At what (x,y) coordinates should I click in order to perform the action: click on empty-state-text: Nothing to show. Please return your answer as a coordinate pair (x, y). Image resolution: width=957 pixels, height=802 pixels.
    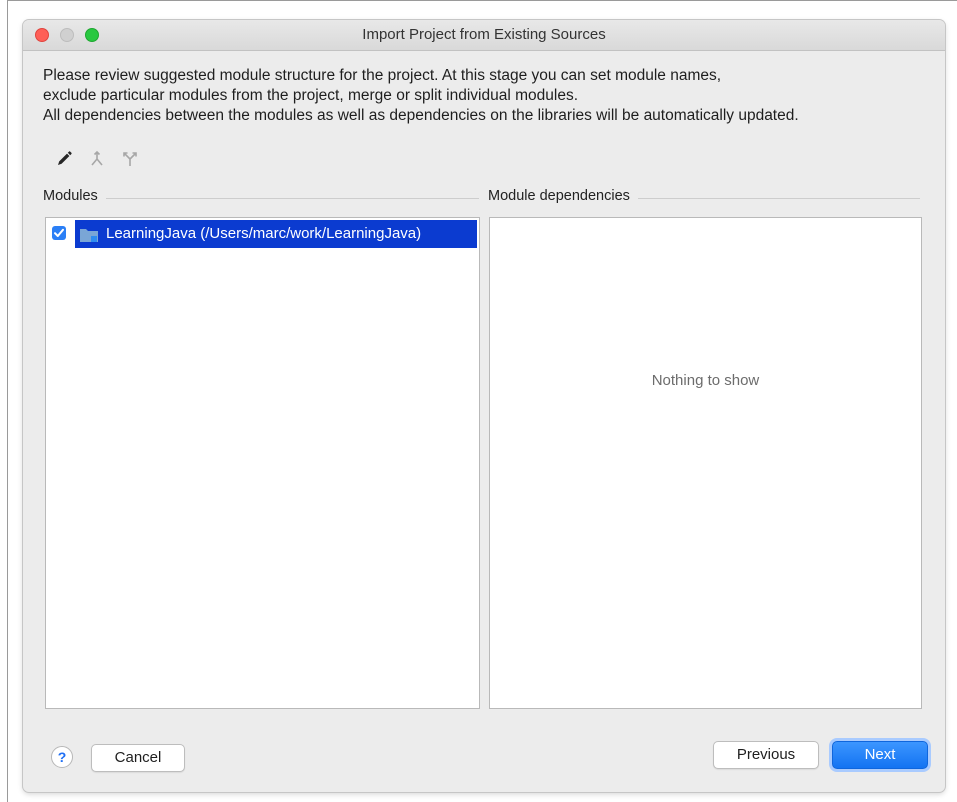
    Looking at the image, I should click on (705, 380).